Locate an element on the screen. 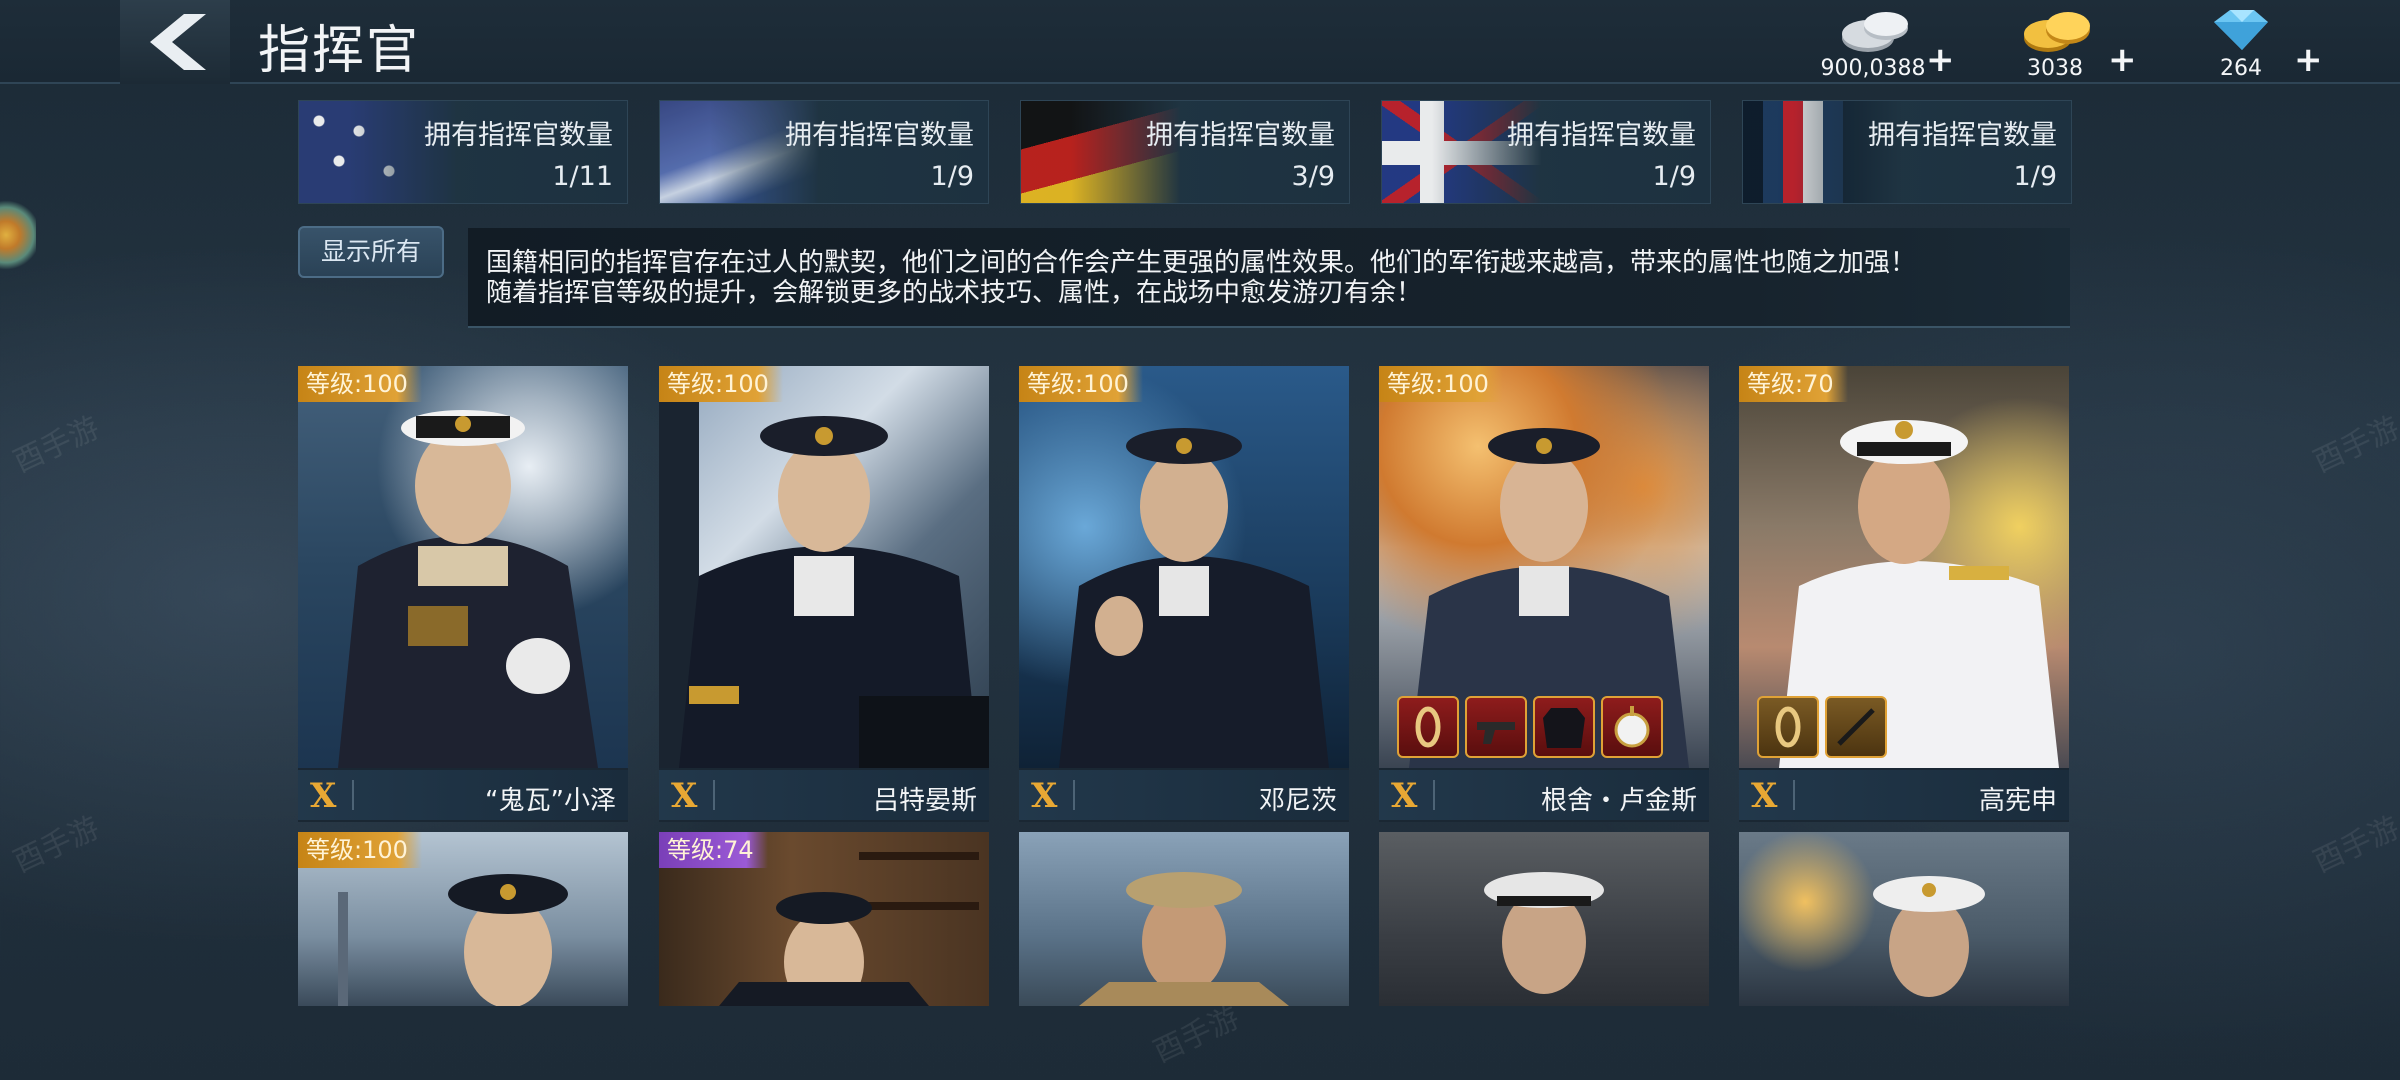 This screenshot has width=2400, height=1080. baton-icon is located at coordinates (1856, 727).